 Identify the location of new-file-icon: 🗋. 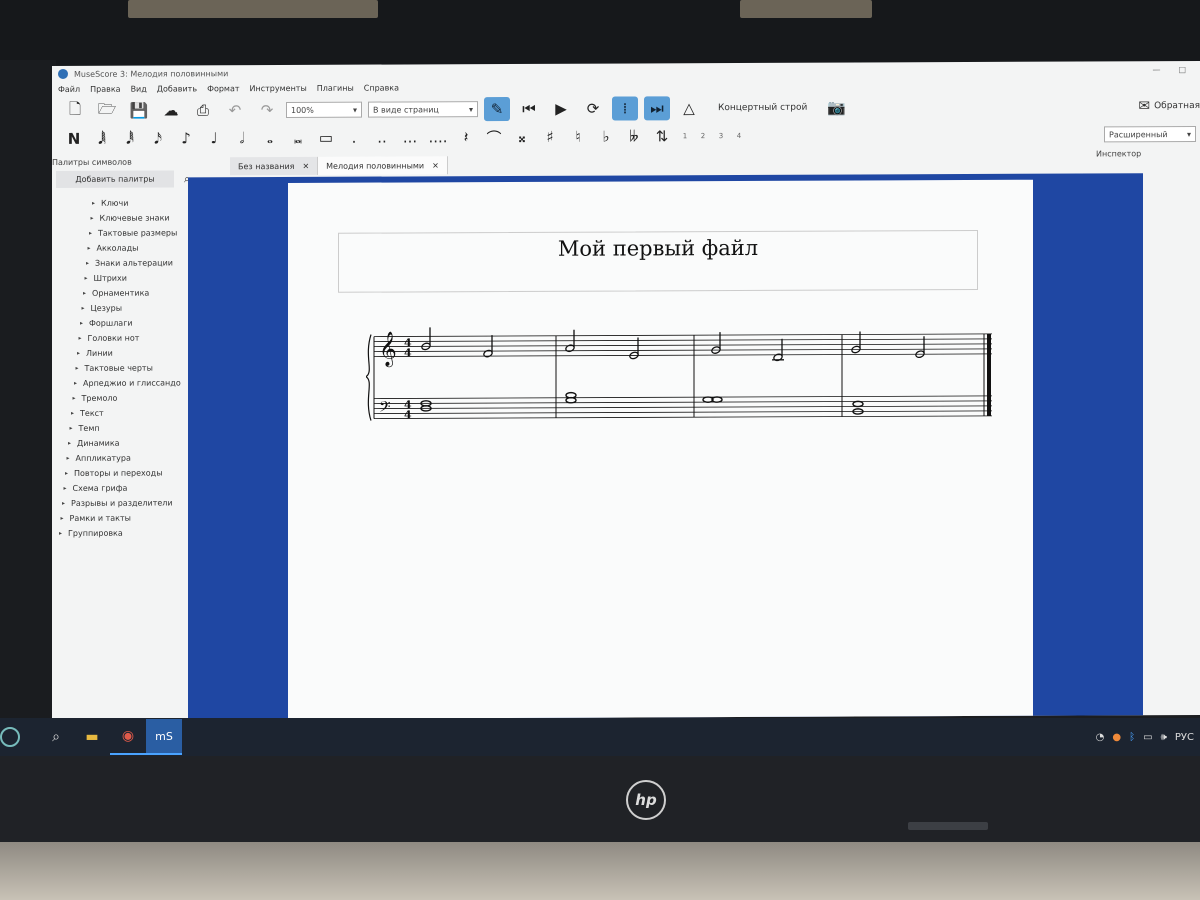
(75, 111).